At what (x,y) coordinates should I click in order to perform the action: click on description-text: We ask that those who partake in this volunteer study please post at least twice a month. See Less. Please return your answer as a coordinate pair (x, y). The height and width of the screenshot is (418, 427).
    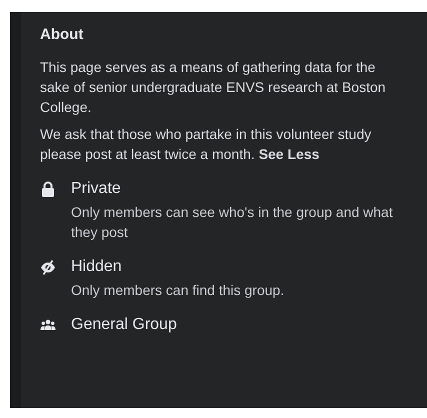
    Looking at the image, I should click on (206, 144).